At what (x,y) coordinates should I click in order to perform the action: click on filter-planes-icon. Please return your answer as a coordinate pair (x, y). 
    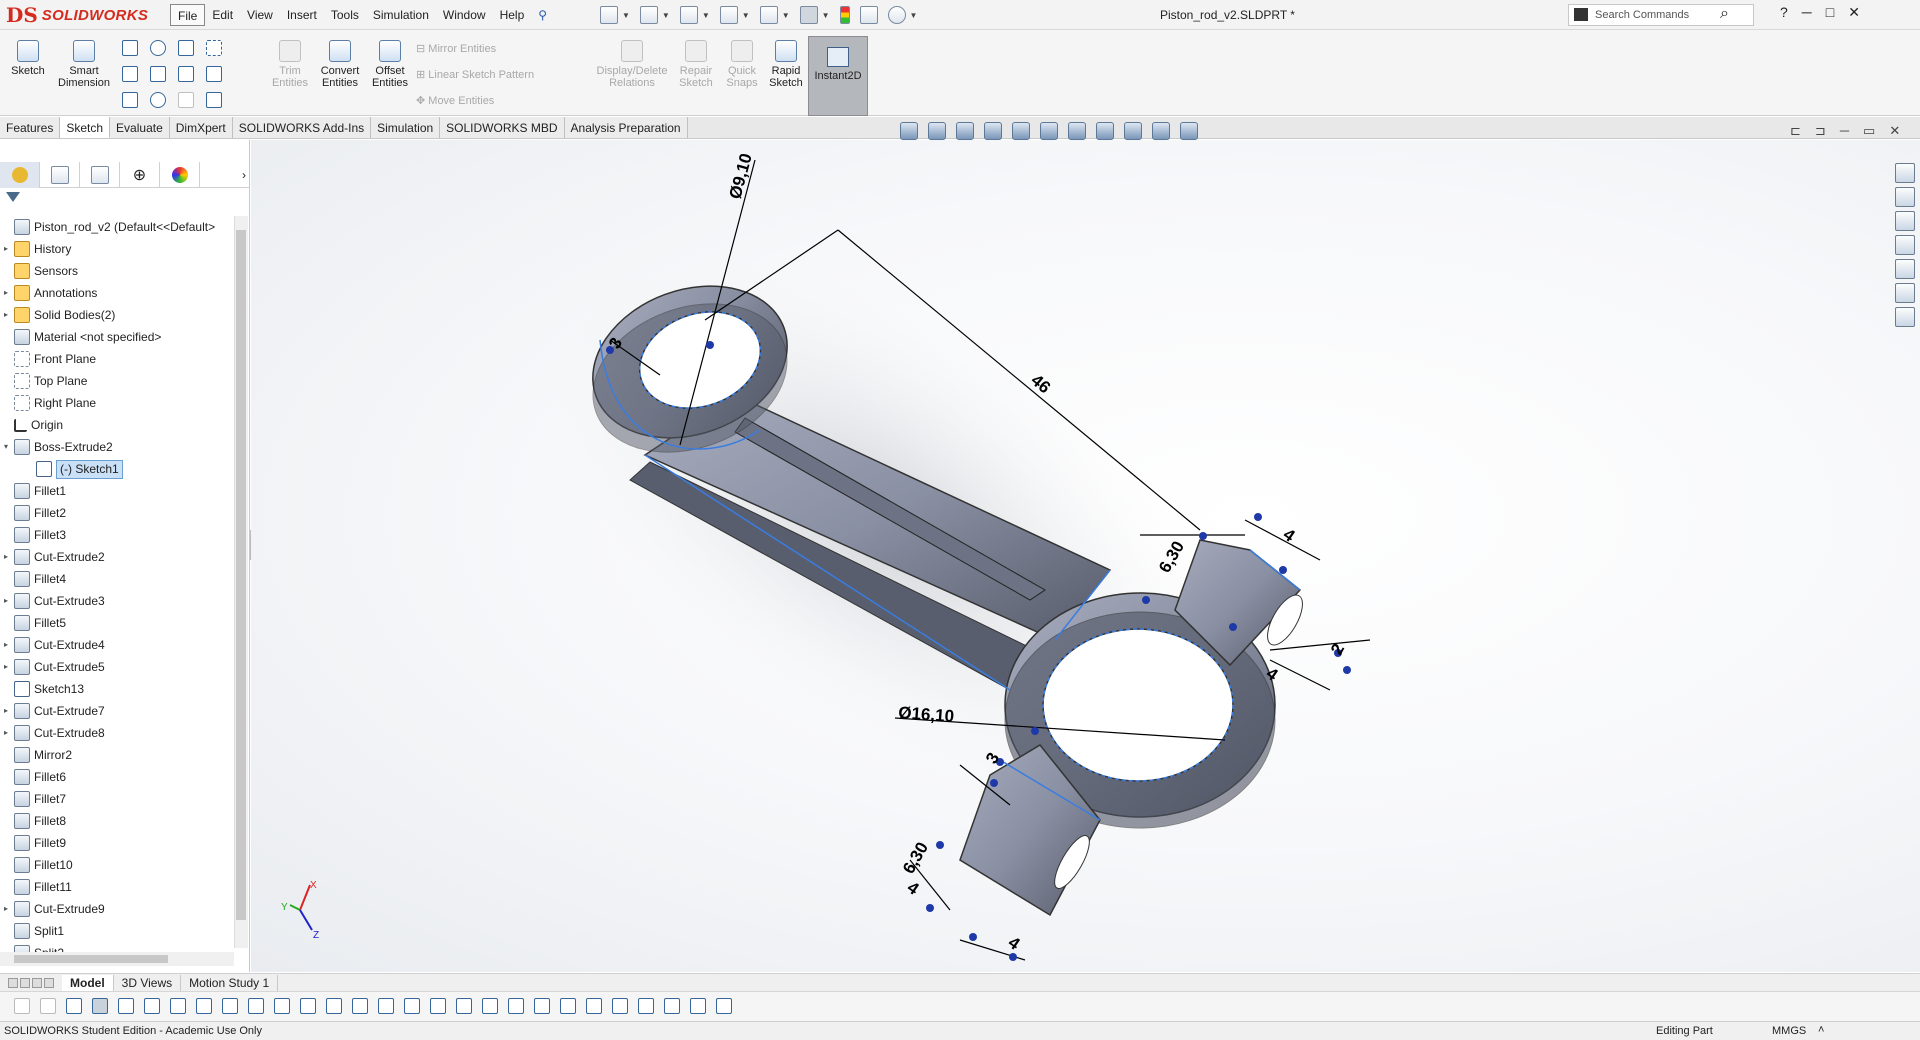
    Looking at the image, I should click on (282, 1006).